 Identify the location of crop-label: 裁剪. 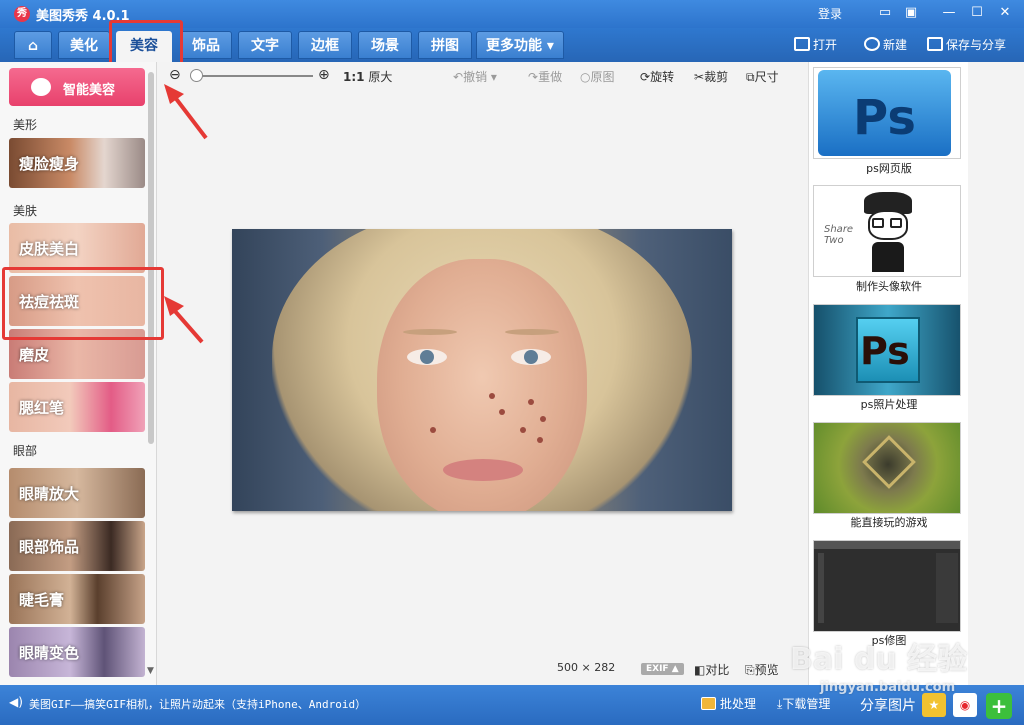
(716, 77).